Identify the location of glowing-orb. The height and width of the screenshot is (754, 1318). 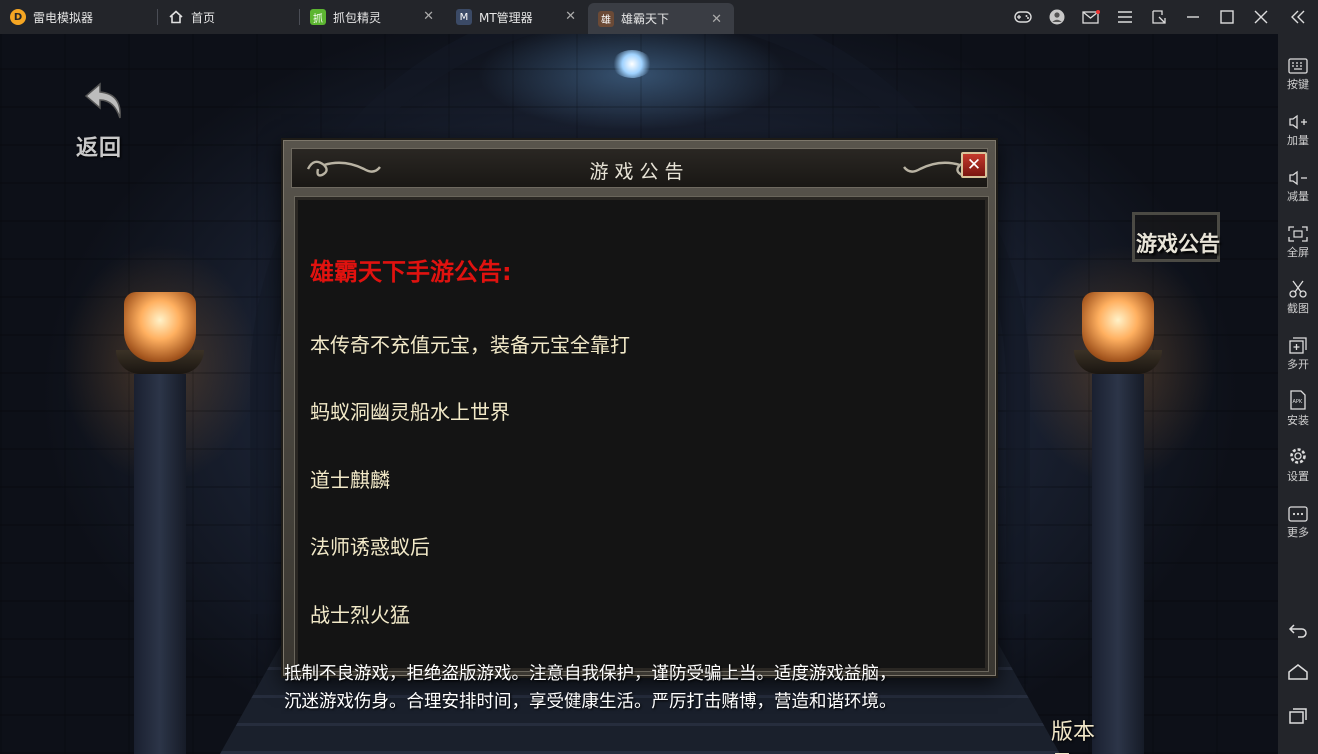
(632, 64).